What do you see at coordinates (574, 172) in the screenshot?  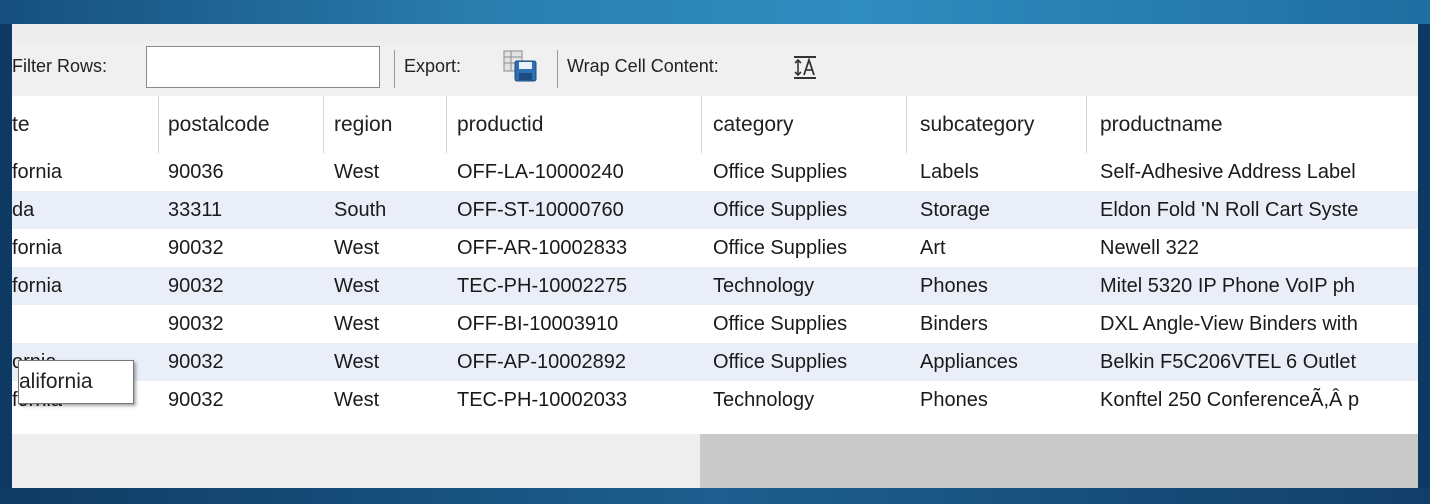 I see `table-cell: OFF-LA-10000240` at bounding box center [574, 172].